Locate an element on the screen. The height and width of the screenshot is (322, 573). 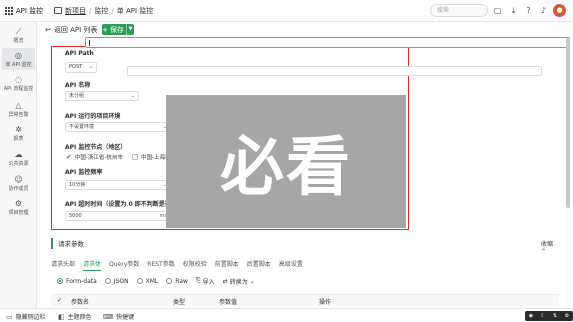
freq-select: 10分钟 ⌄ is located at coordinates (118, 185).